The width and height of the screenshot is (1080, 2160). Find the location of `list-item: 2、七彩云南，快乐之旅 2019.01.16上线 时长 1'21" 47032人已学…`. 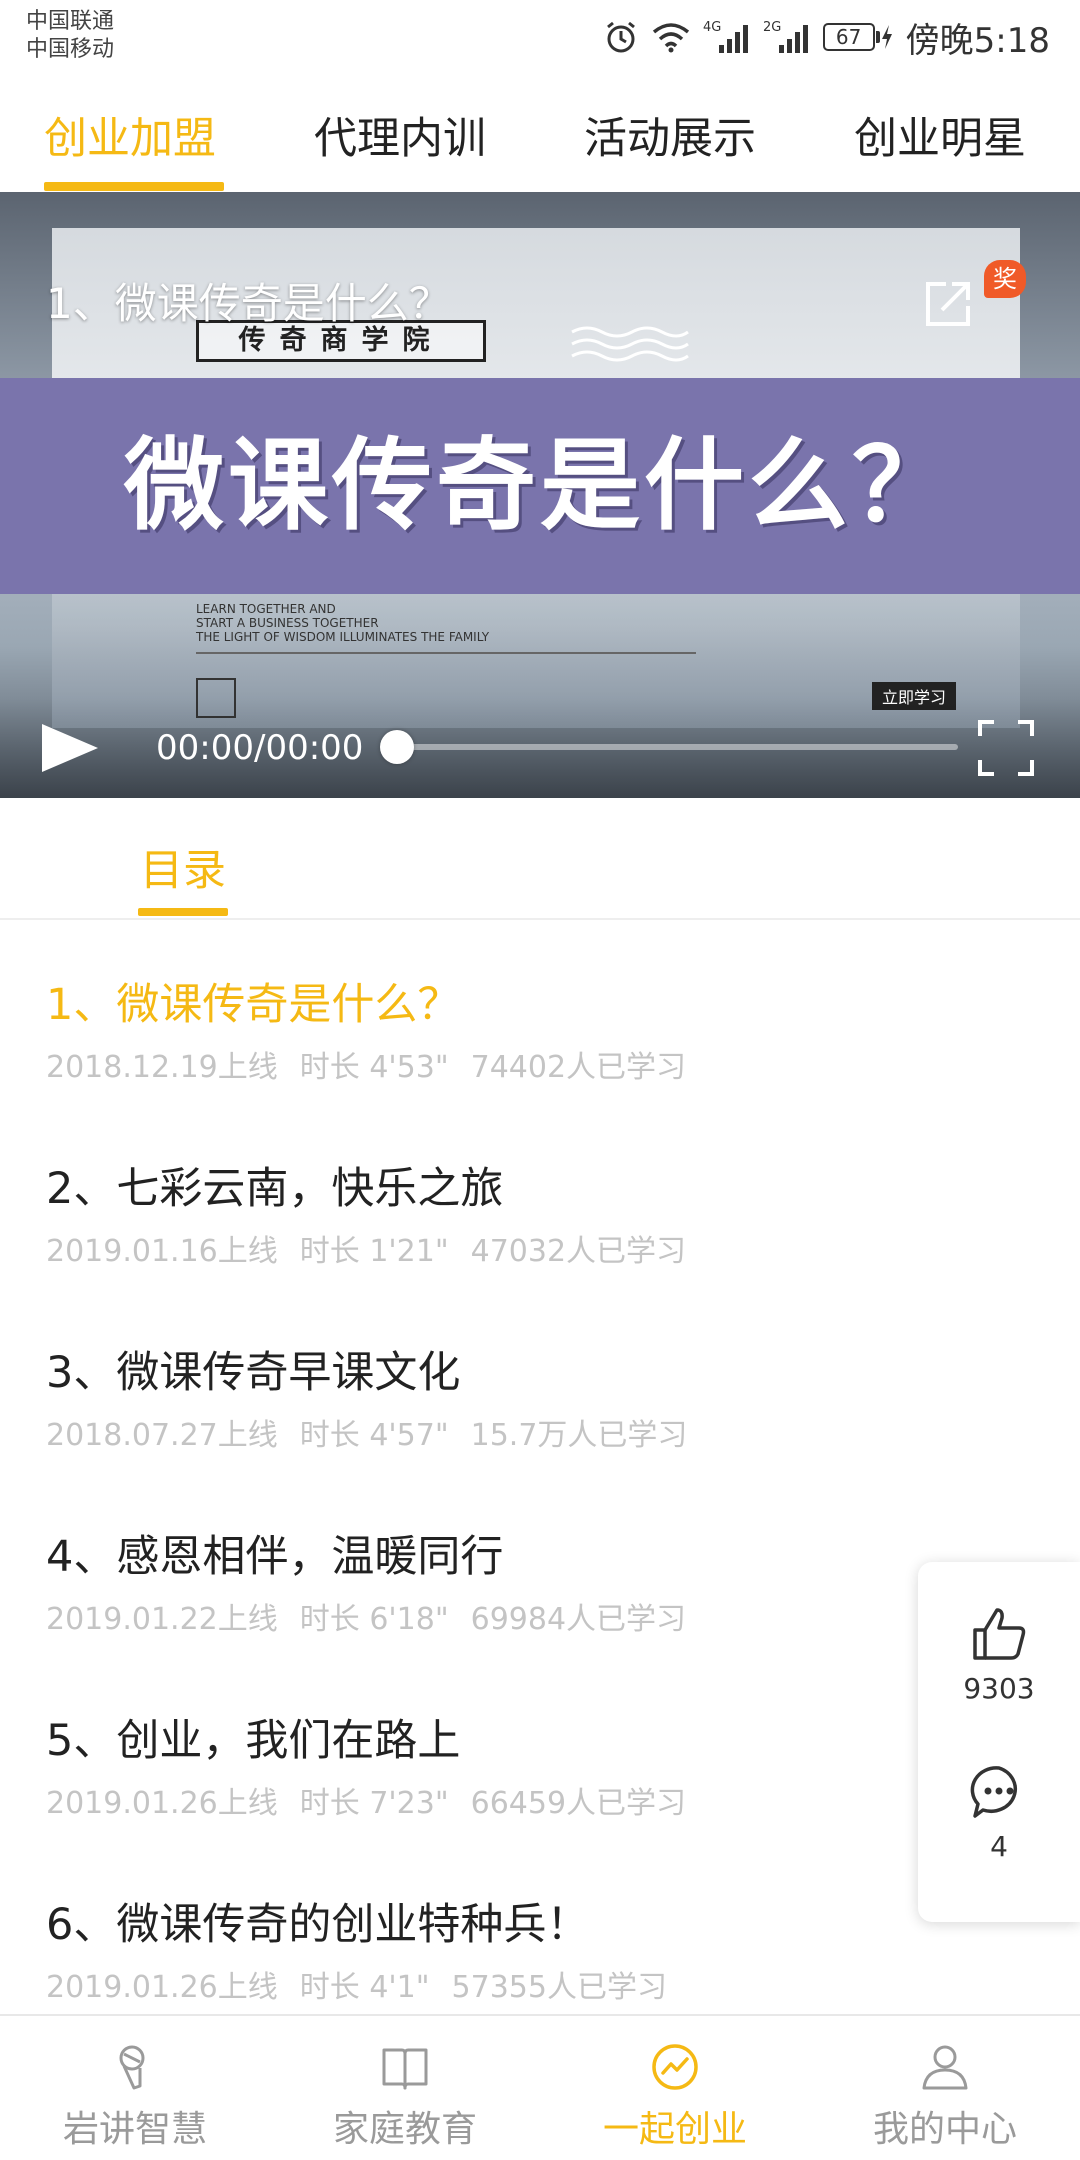

list-item: 2、七彩云南，快乐之旅 2019.01.16上线 时长 1'21" 47032人已学… is located at coordinates (540, 1196).